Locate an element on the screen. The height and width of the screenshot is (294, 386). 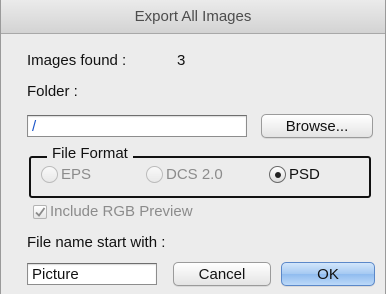
folder-label: Folder : is located at coordinates (52, 91).